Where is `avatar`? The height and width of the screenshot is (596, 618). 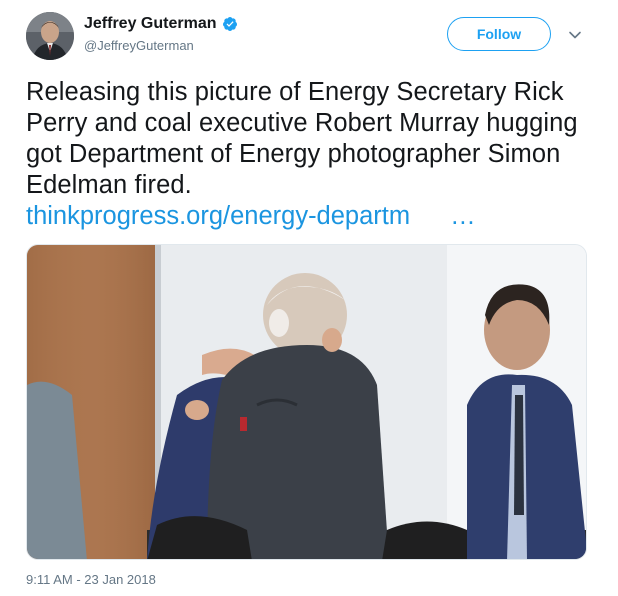
avatar is located at coordinates (50, 36).